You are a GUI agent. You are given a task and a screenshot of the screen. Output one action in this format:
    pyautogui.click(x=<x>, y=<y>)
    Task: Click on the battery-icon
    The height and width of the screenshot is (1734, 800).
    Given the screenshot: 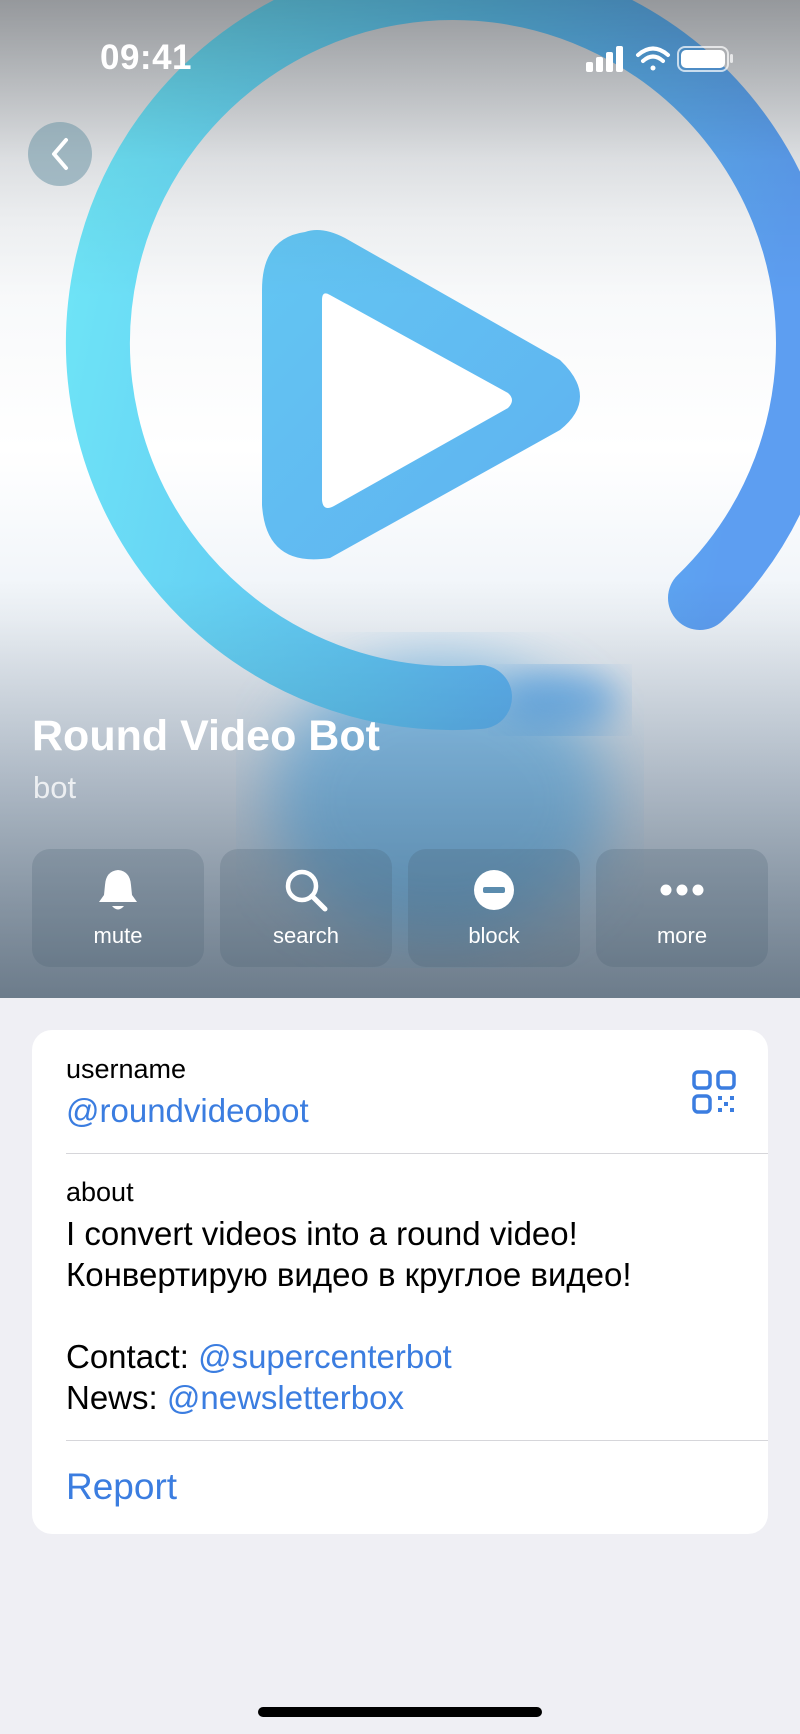 What is the action you would take?
    pyautogui.click(x=705, y=59)
    